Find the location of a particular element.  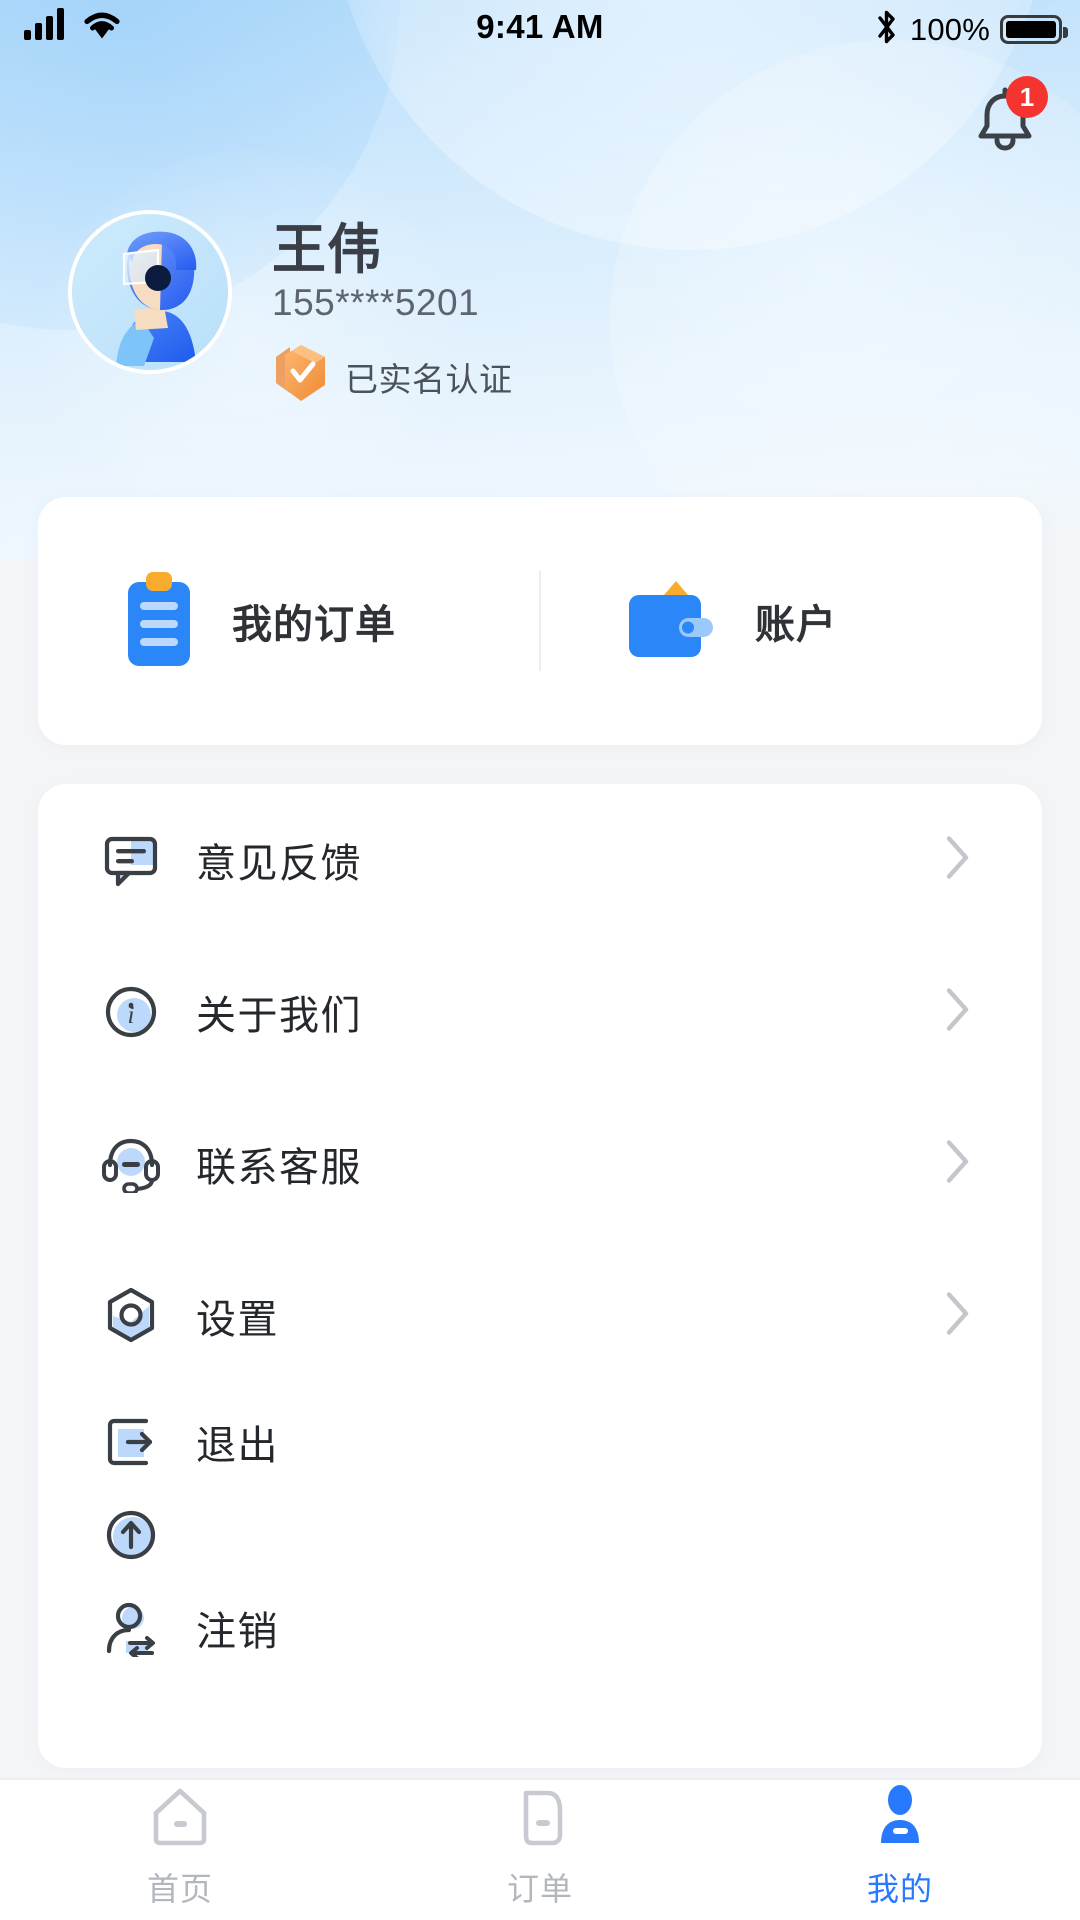

tab-label: 订单 is located at coordinates (539, 1888).